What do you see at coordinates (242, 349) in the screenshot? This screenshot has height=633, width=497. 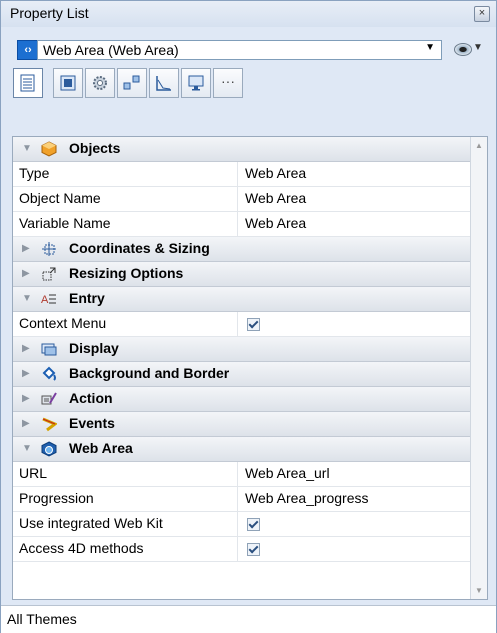 I see `section-display: ▶ Display` at bounding box center [242, 349].